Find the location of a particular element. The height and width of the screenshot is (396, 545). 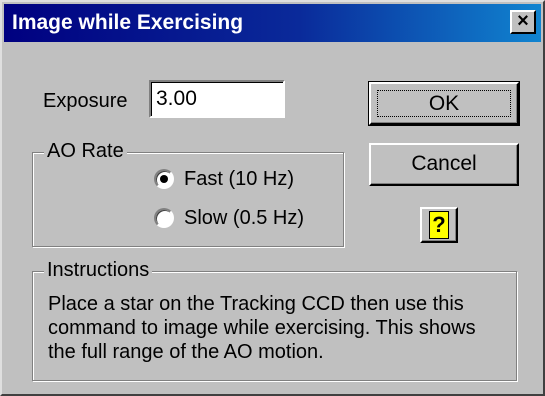

ao-rate-group is located at coordinates (188, 199).